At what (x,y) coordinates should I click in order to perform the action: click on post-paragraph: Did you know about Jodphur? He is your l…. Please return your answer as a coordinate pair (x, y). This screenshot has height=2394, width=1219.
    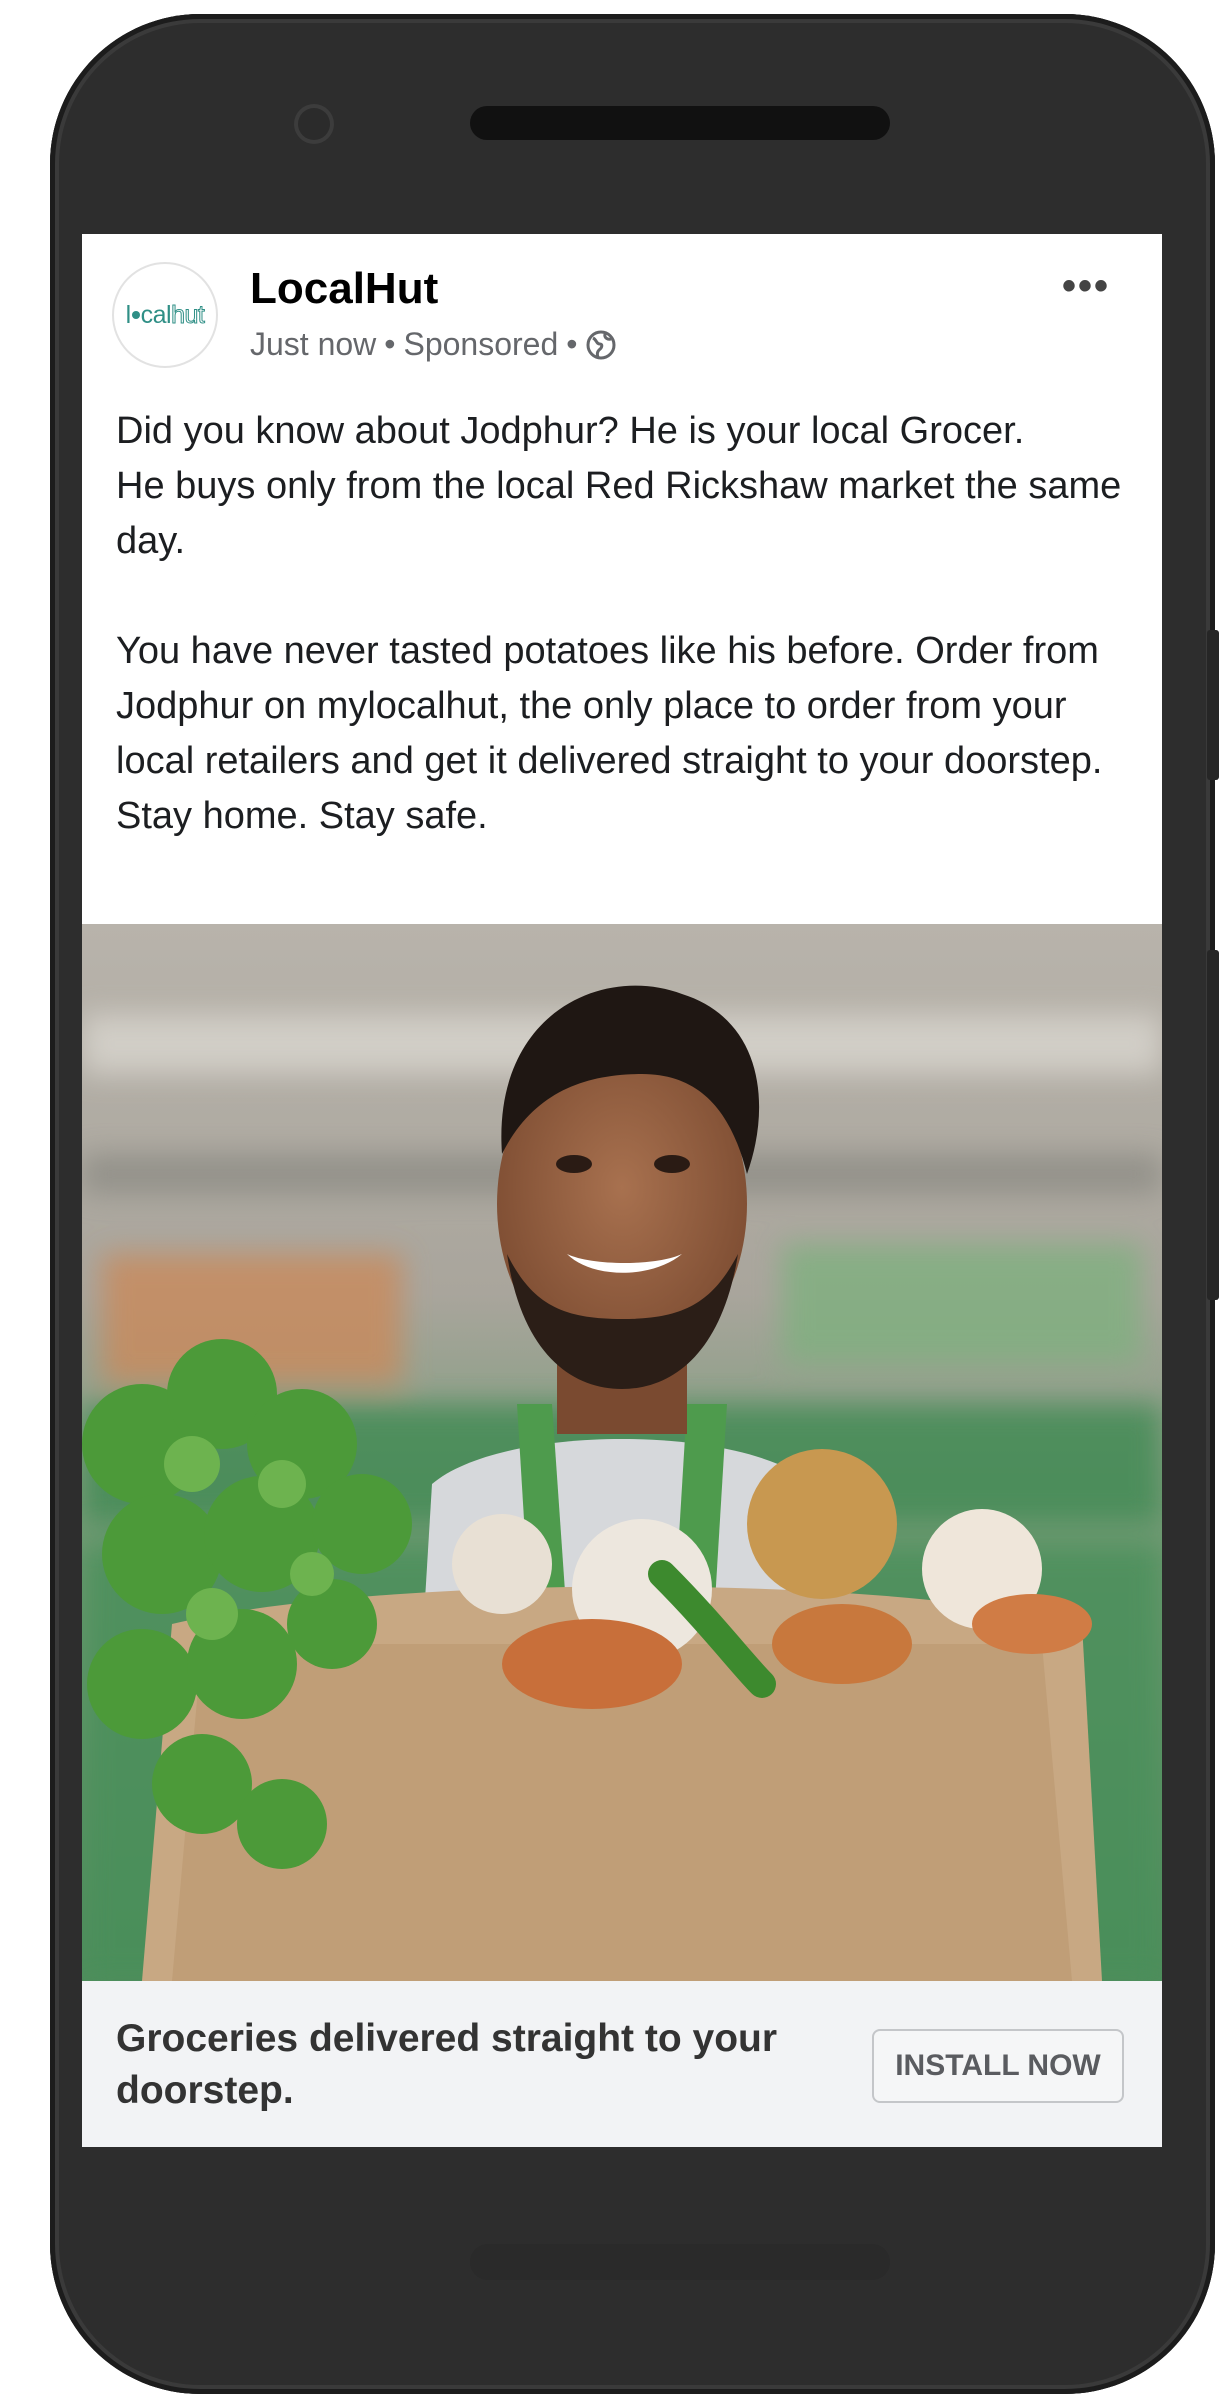
    Looking at the image, I should click on (570, 431).